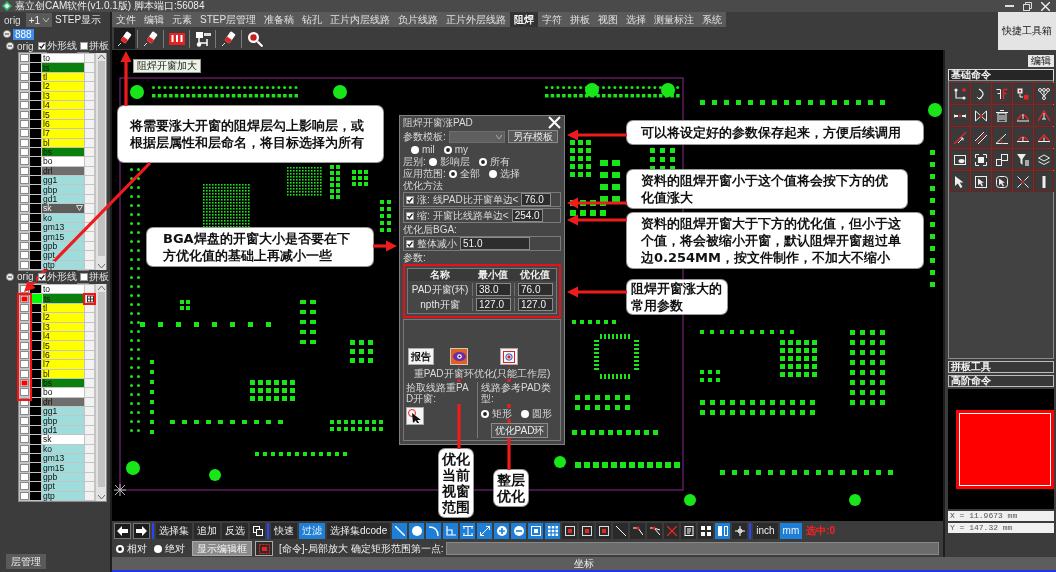 This screenshot has width=1056, height=572. Describe the element at coordinates (63, 161) in the screenshot. I see `layer-cell: bo` at that location.